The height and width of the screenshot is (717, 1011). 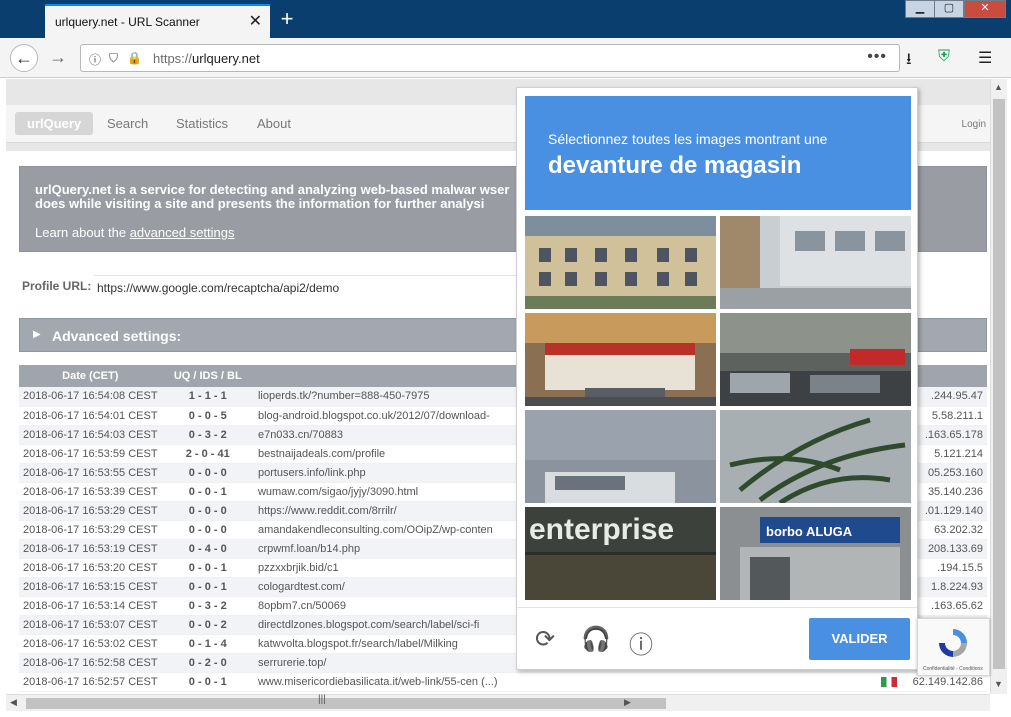 What do you see at coordinates (90, 625) in the screenshot?
I see `cell-date: 2018-06-17 16:53:07 CEST` at bounding box center [90, 625].